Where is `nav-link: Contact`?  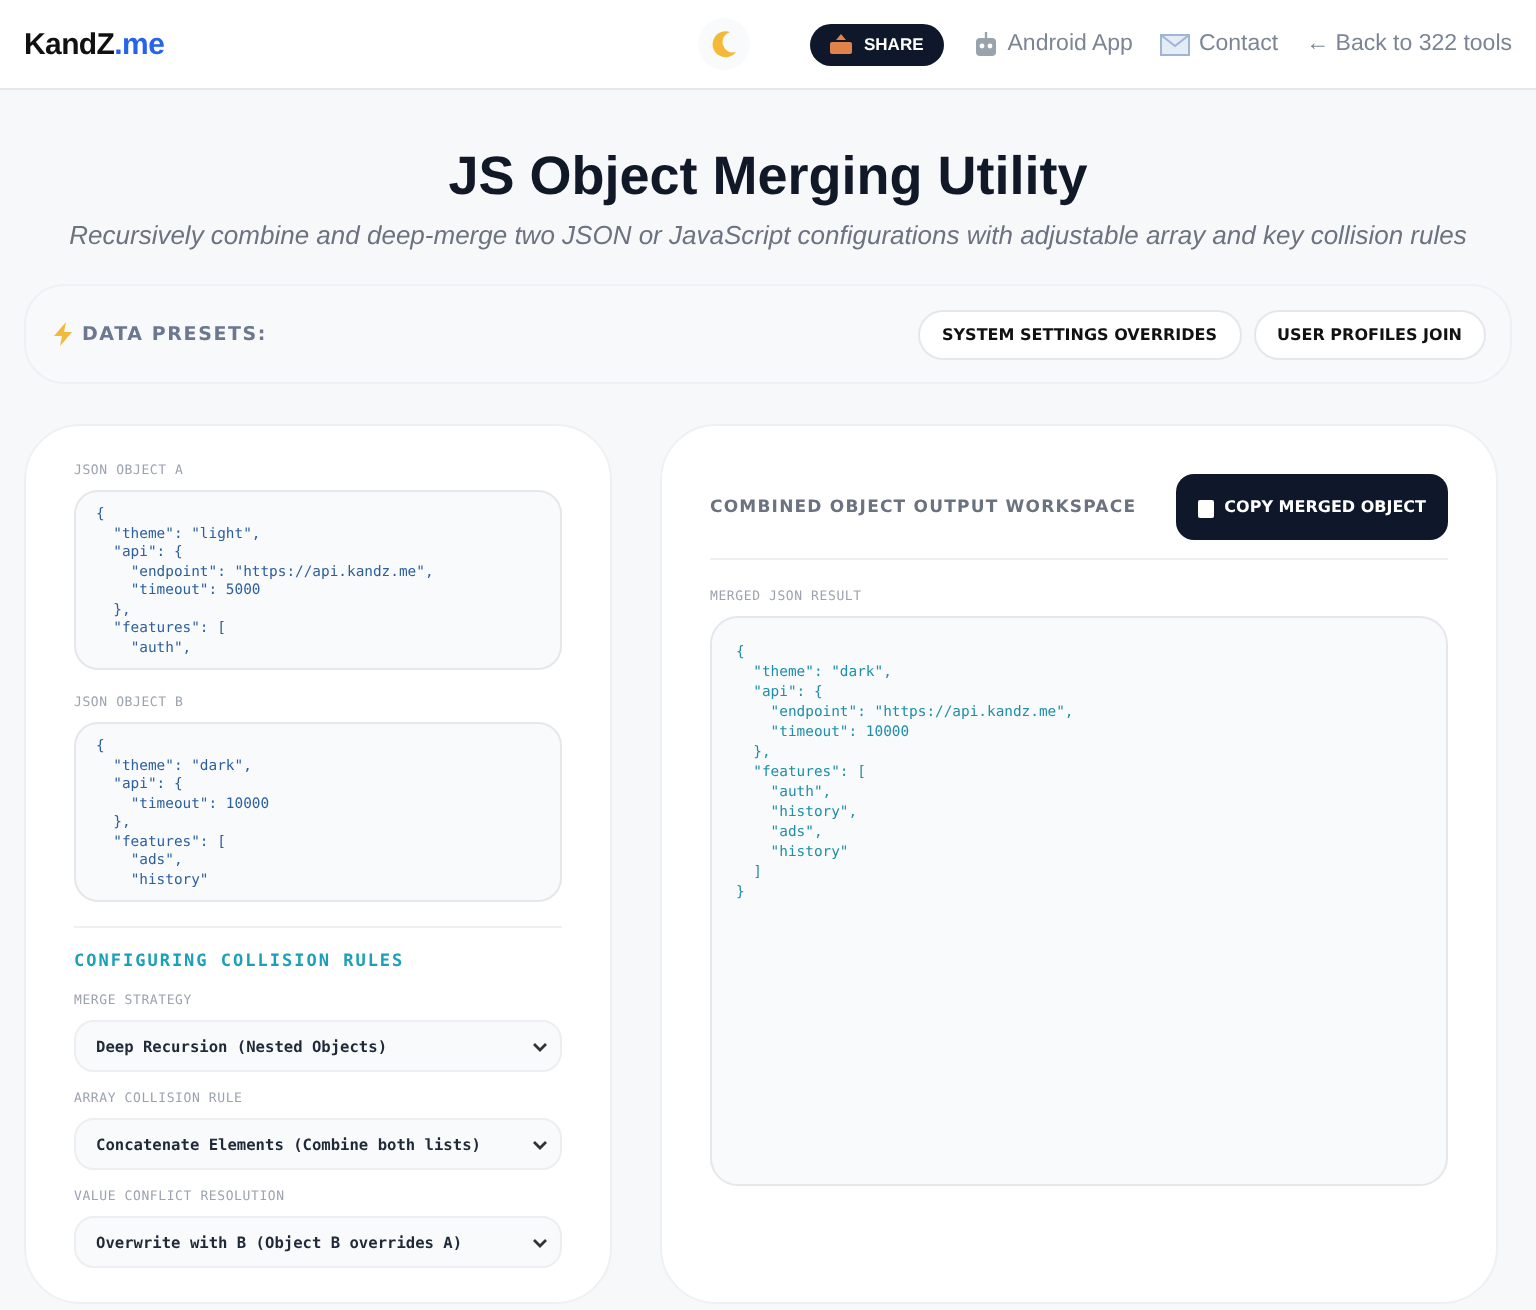
nav-link: Contact is located at coordinates (1219, 44).